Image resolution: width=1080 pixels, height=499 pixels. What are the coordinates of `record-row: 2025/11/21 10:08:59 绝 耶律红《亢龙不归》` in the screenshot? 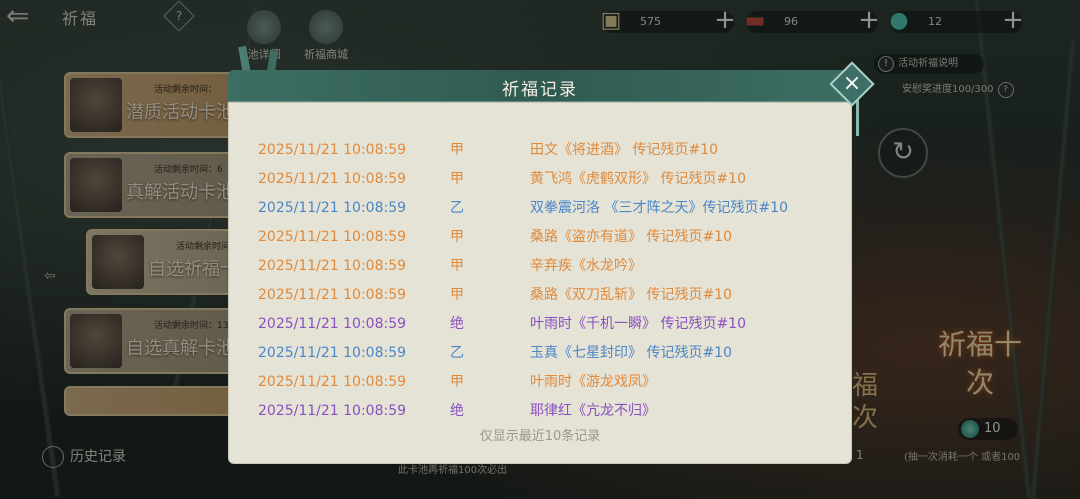 It's located at (548, 411).